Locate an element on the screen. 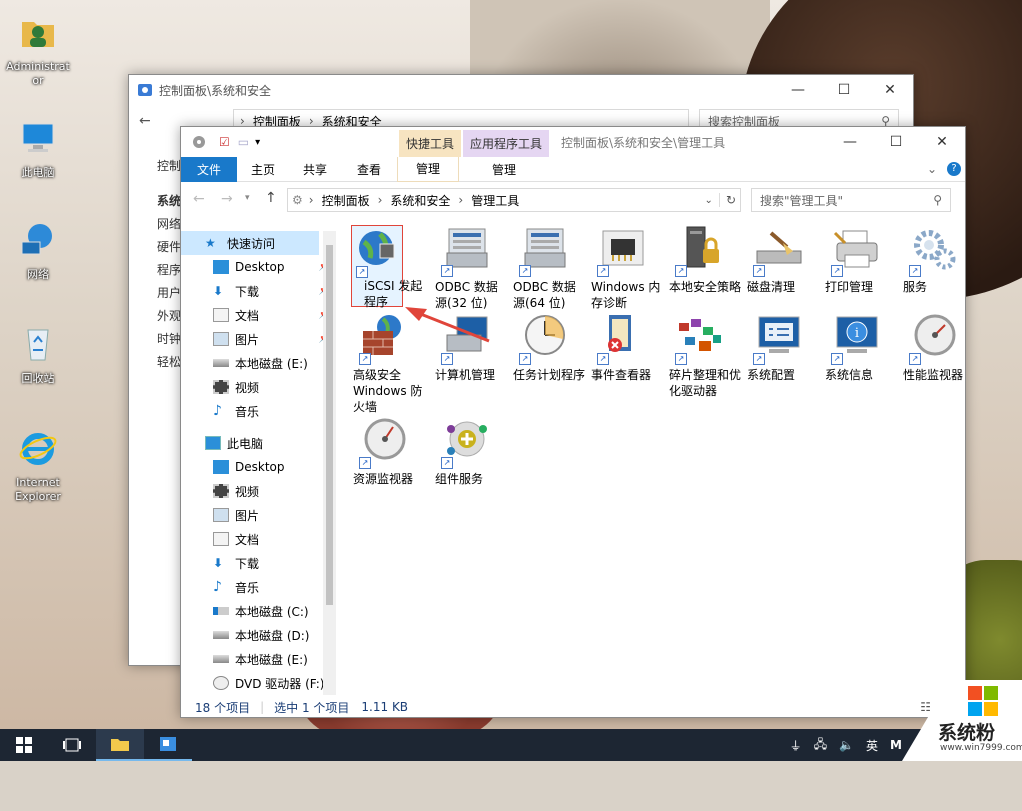 The image size is (1022, 811). breadcrumb-item: 管理工具 is located at coordinates (495, 200).